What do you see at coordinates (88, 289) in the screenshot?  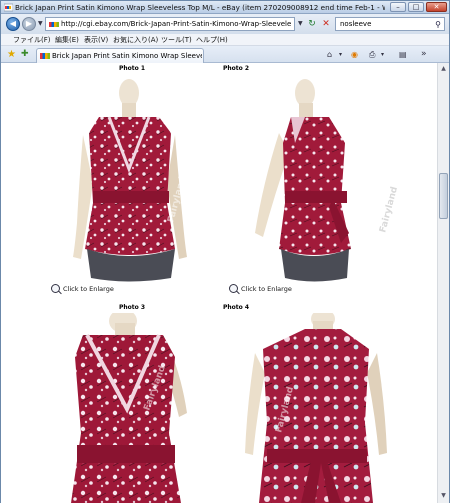 I see `photo-1-enlarge-label: Click to Enlarge` at bounding box center [88, 289].